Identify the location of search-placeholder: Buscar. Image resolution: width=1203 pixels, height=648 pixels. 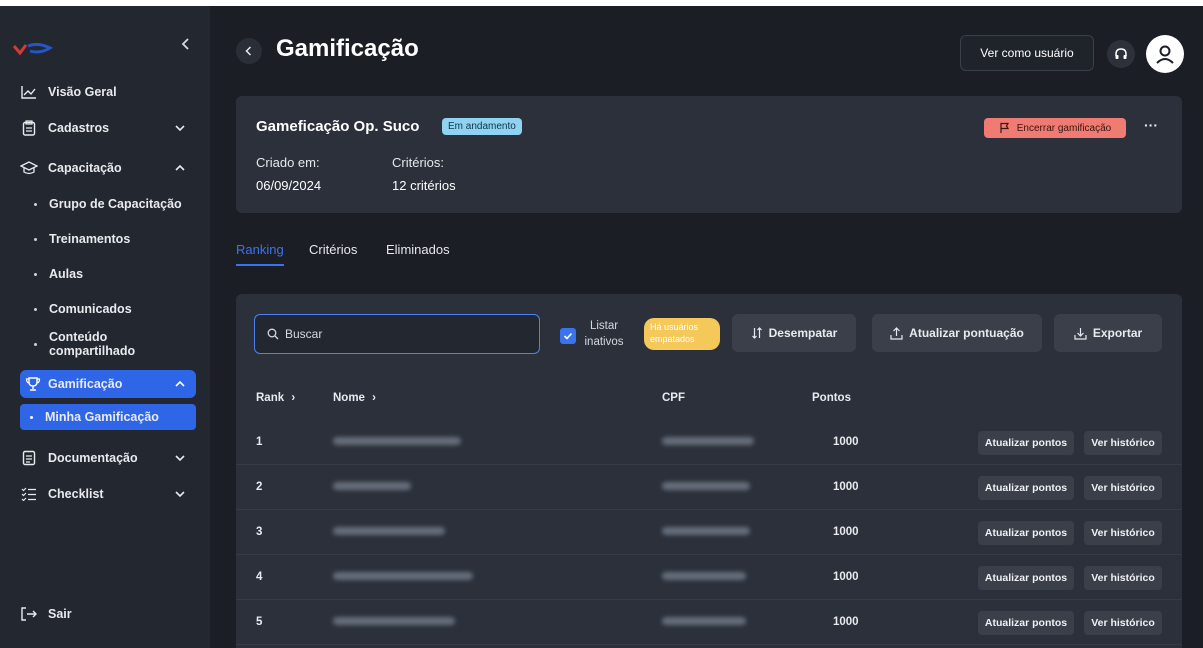
(304, 334).